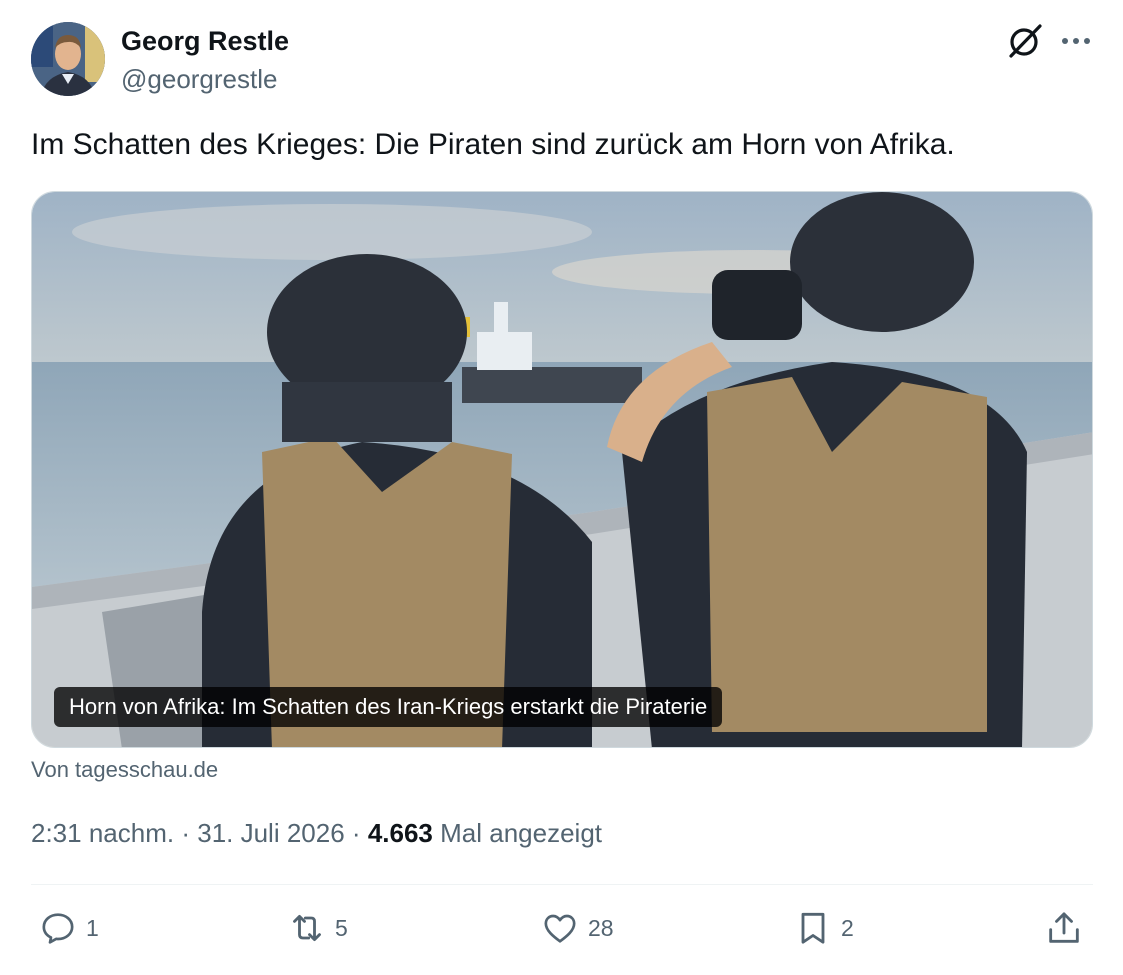 This screenshot has width=1123, height=975. Describe the element at coordinates (102, 833) in the screenshot. I see `tweet-time: 2:31 nachm.` at that location.